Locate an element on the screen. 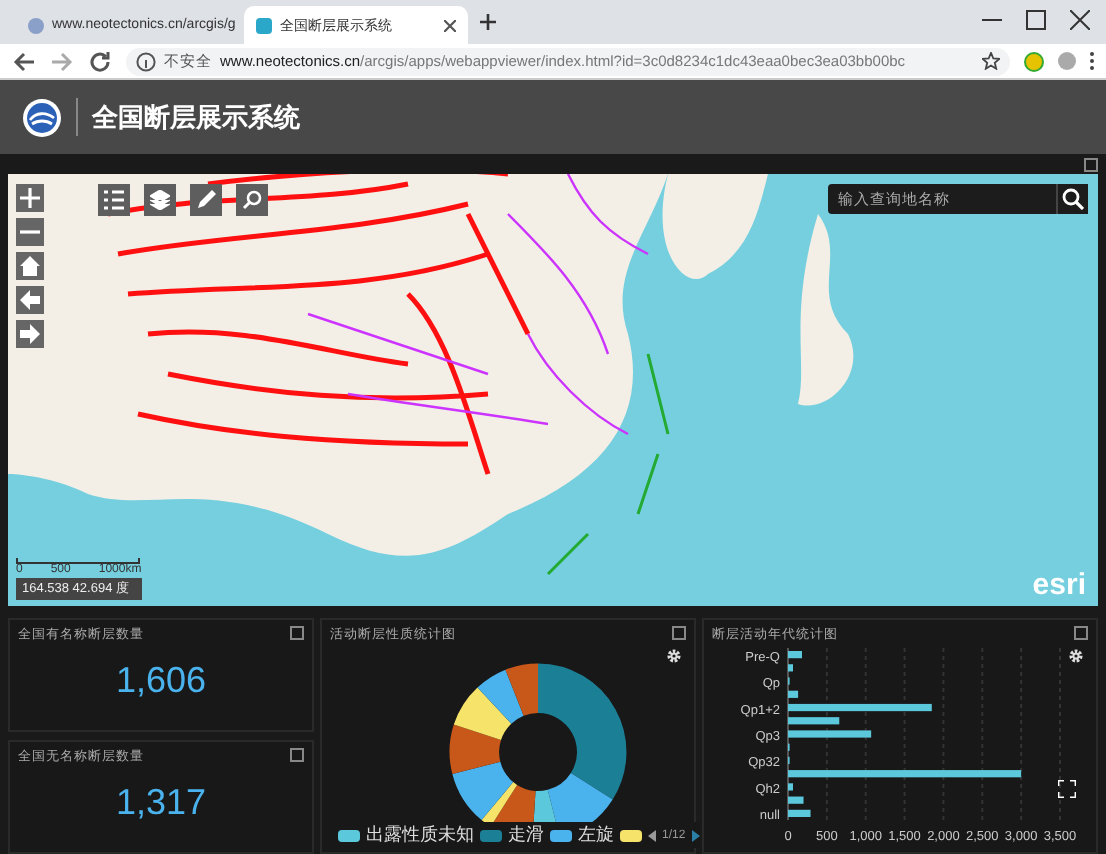 Image resolution: width=1106 pixels, height=854 pixels. count-value: 1,606 is located at coordinates (161, 681).